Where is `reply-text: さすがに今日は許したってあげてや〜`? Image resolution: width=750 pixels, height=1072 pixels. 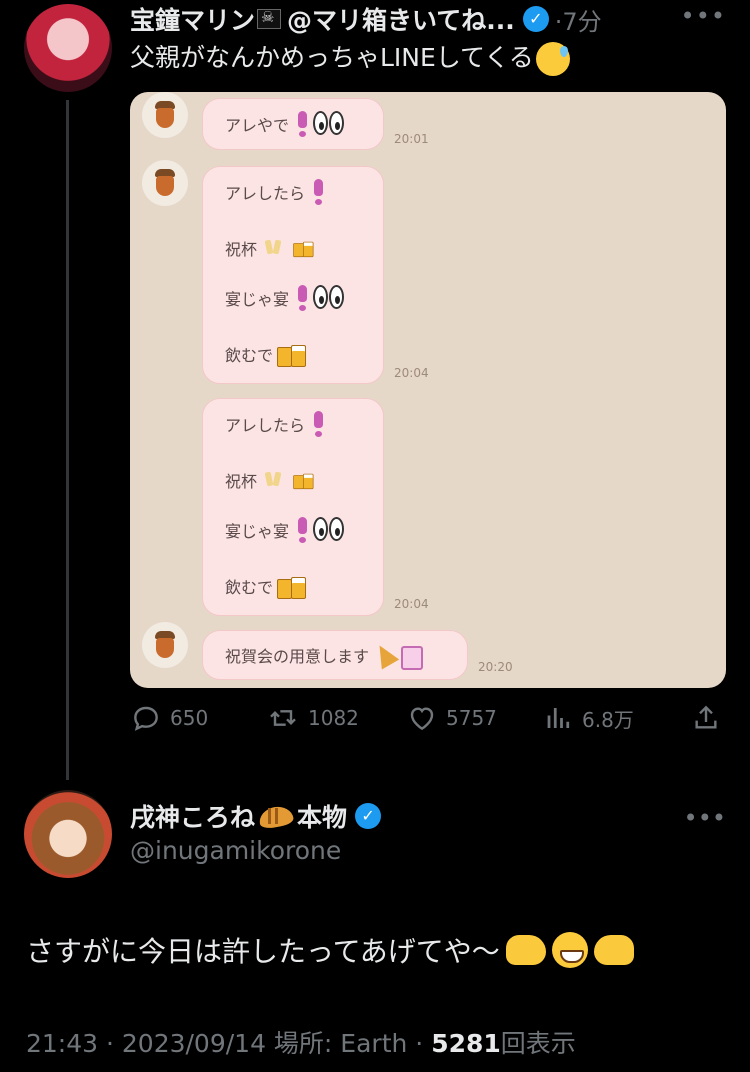 reply-text: さすがに今日は許したってあげてや〜 is located at coordinates (330, 950).